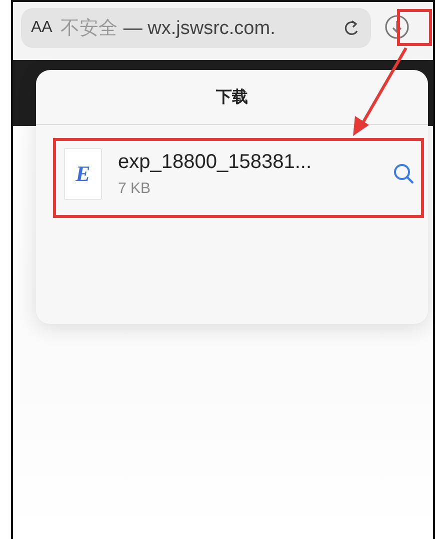  What do you see at coordinates (404, 174) in the screenshot?
I see `search-icon` at bounding box center [404, 174].